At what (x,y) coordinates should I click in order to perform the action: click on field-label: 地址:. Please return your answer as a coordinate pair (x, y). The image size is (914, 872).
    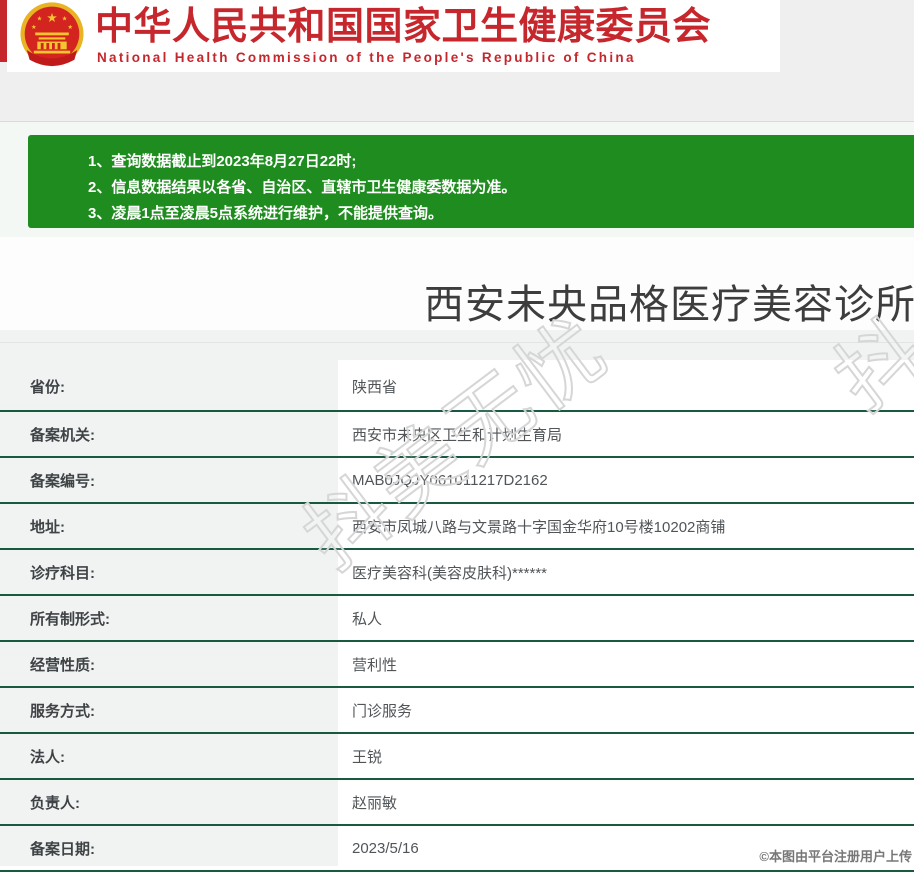
    Looking at the image, I should click on (47, 527).